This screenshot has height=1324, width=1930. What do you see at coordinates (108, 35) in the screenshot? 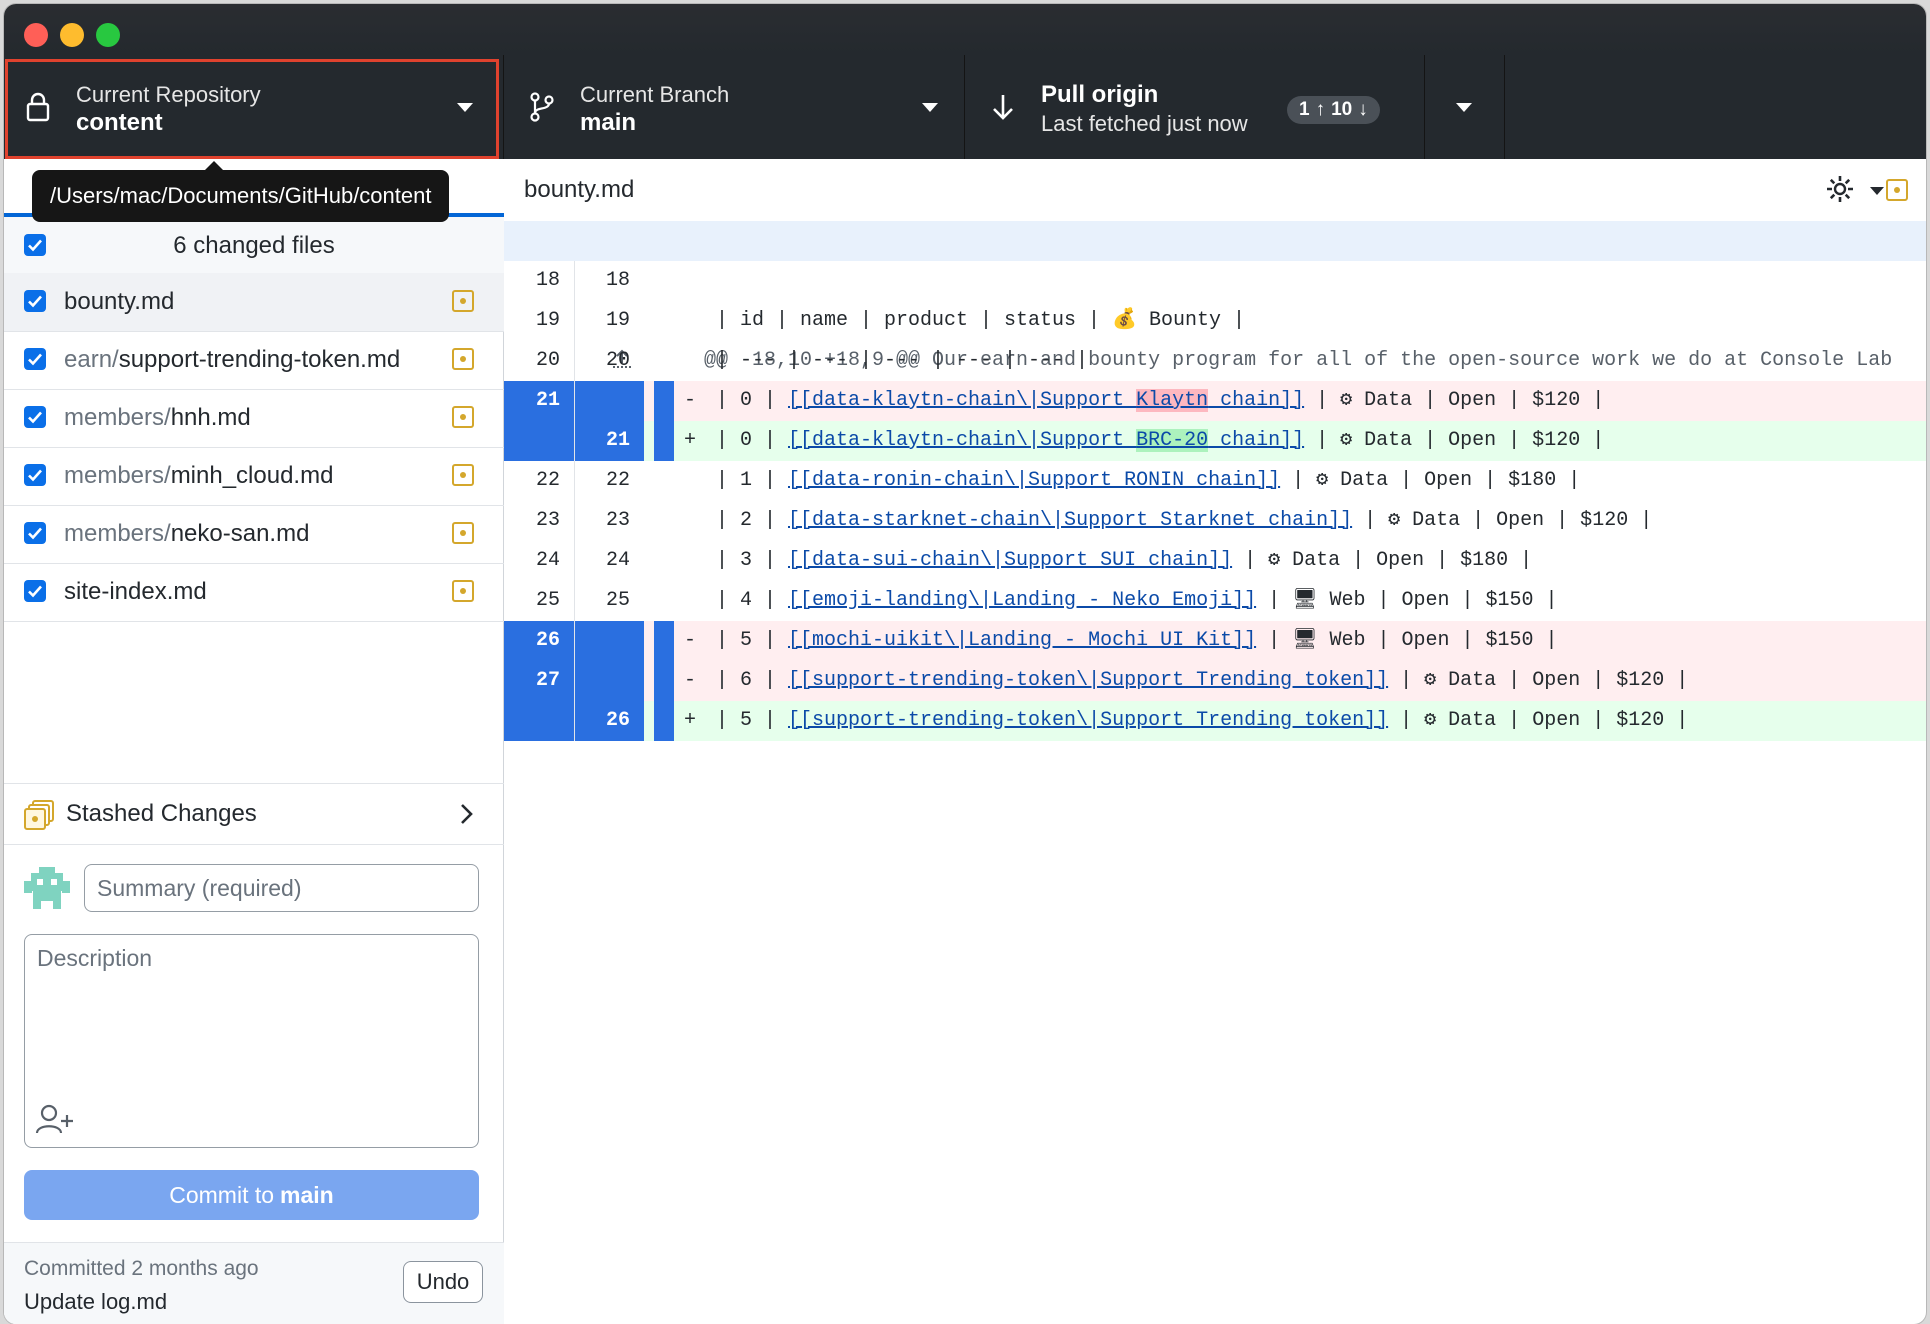
I see `zoom-window-button` at bounding box center [108, 35].